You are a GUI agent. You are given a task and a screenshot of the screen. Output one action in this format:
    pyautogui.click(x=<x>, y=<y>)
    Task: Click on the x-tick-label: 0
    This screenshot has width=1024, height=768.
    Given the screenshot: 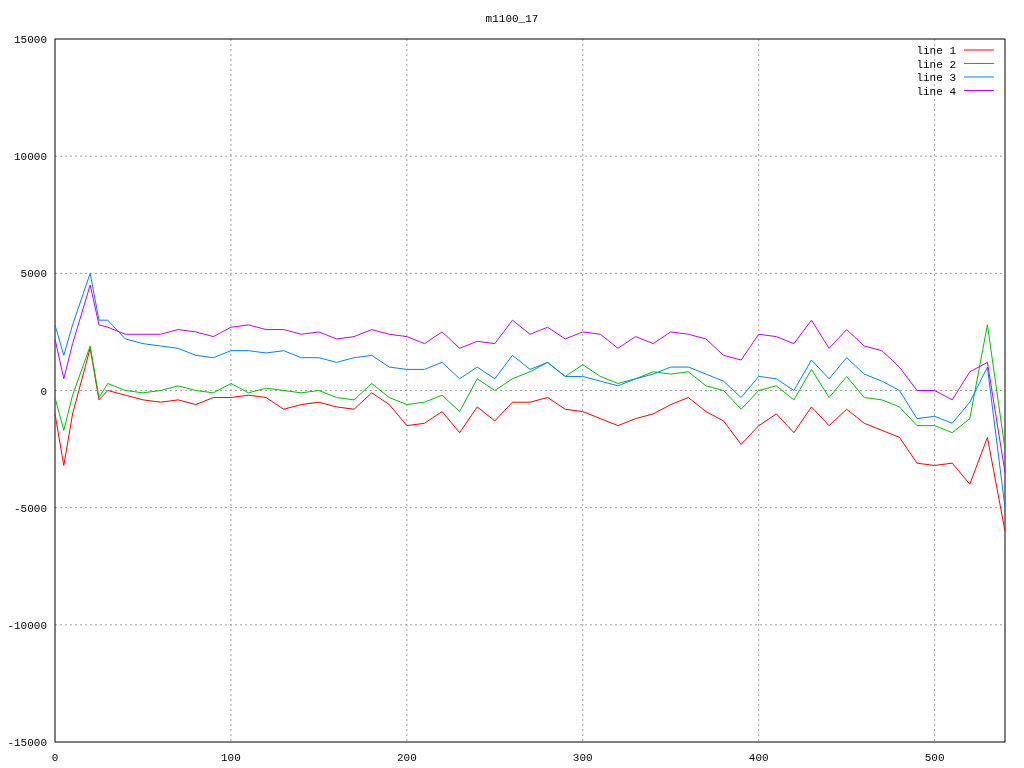 What is the action you would take?
    pyautogui.click(x=55, y=758)
    